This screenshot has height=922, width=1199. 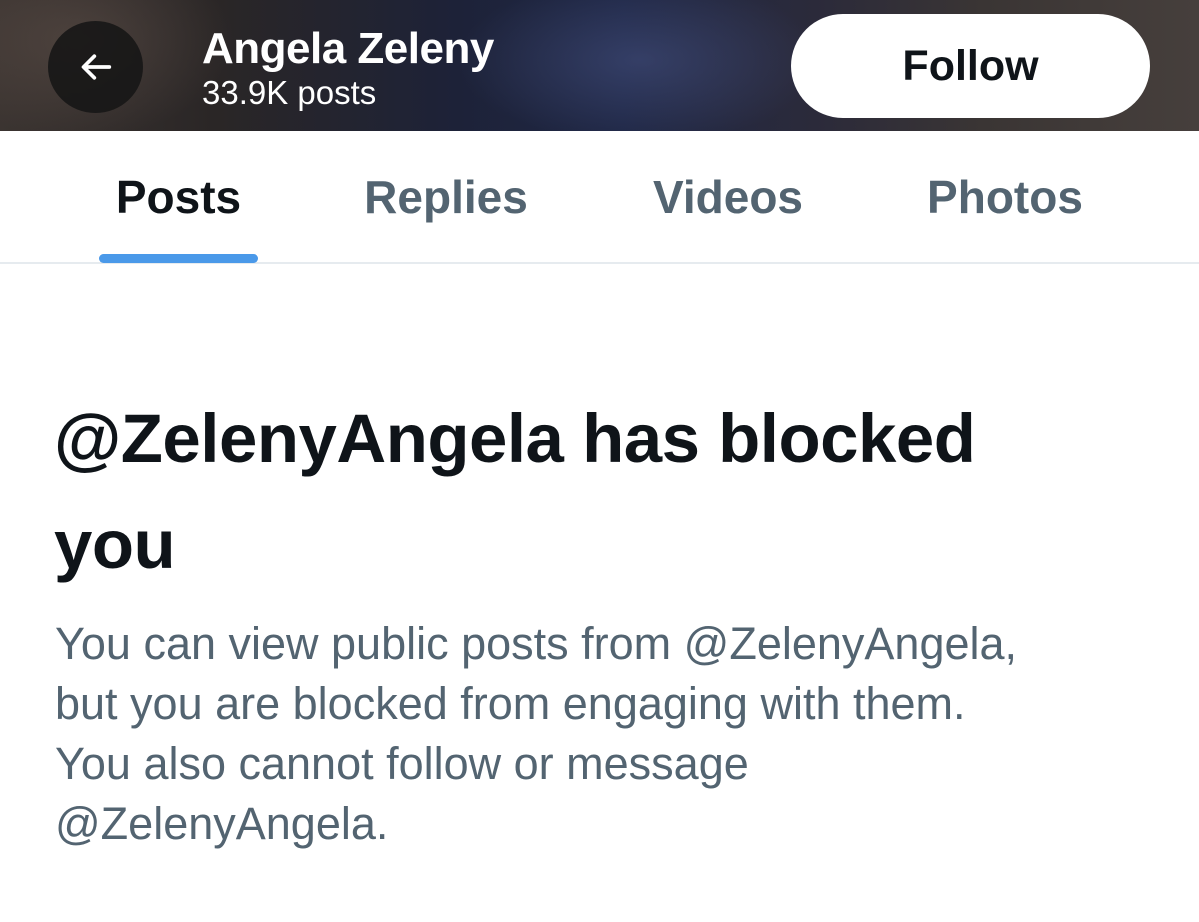 What do you see at coordinates (599, 197) in the screenshot?
I see `profile-tabs: Posts Replies Videos Photos` at bounding box center [599, 197].